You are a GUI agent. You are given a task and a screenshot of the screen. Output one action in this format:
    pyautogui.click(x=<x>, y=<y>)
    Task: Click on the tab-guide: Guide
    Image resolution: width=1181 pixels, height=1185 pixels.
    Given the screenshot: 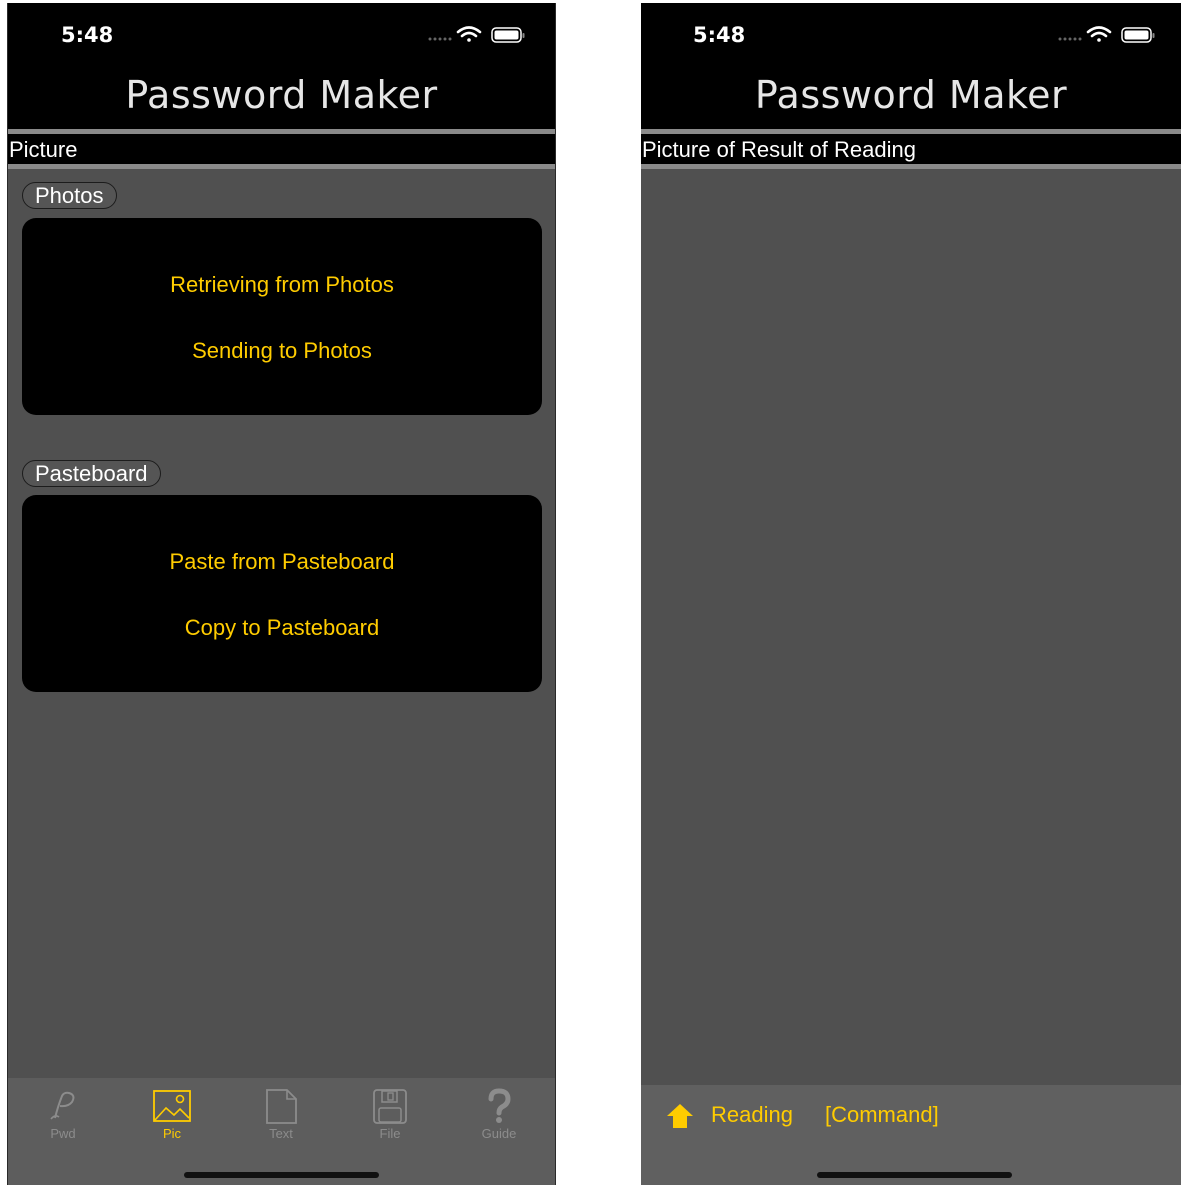 What is the action you would take?
    pyautogui.click(x=499, y=1114)
    